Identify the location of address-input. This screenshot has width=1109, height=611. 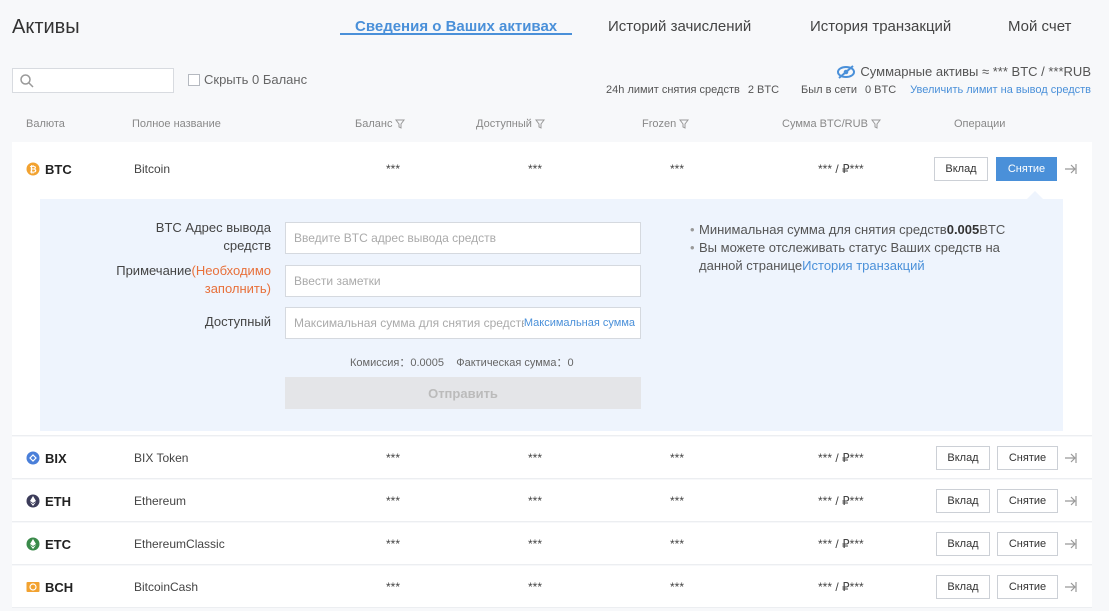
(463, 238).